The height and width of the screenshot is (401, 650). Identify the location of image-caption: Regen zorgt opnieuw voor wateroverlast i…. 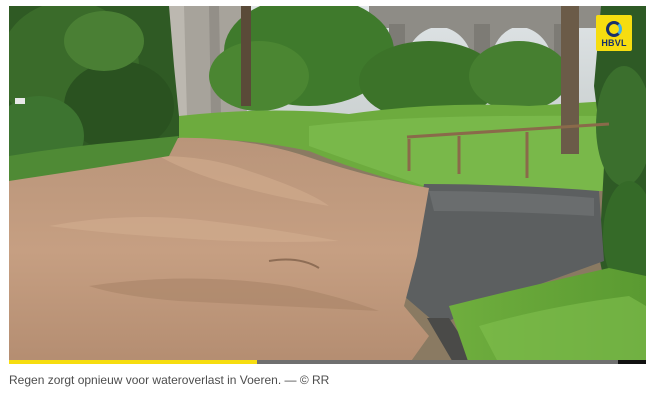
(169, 380).